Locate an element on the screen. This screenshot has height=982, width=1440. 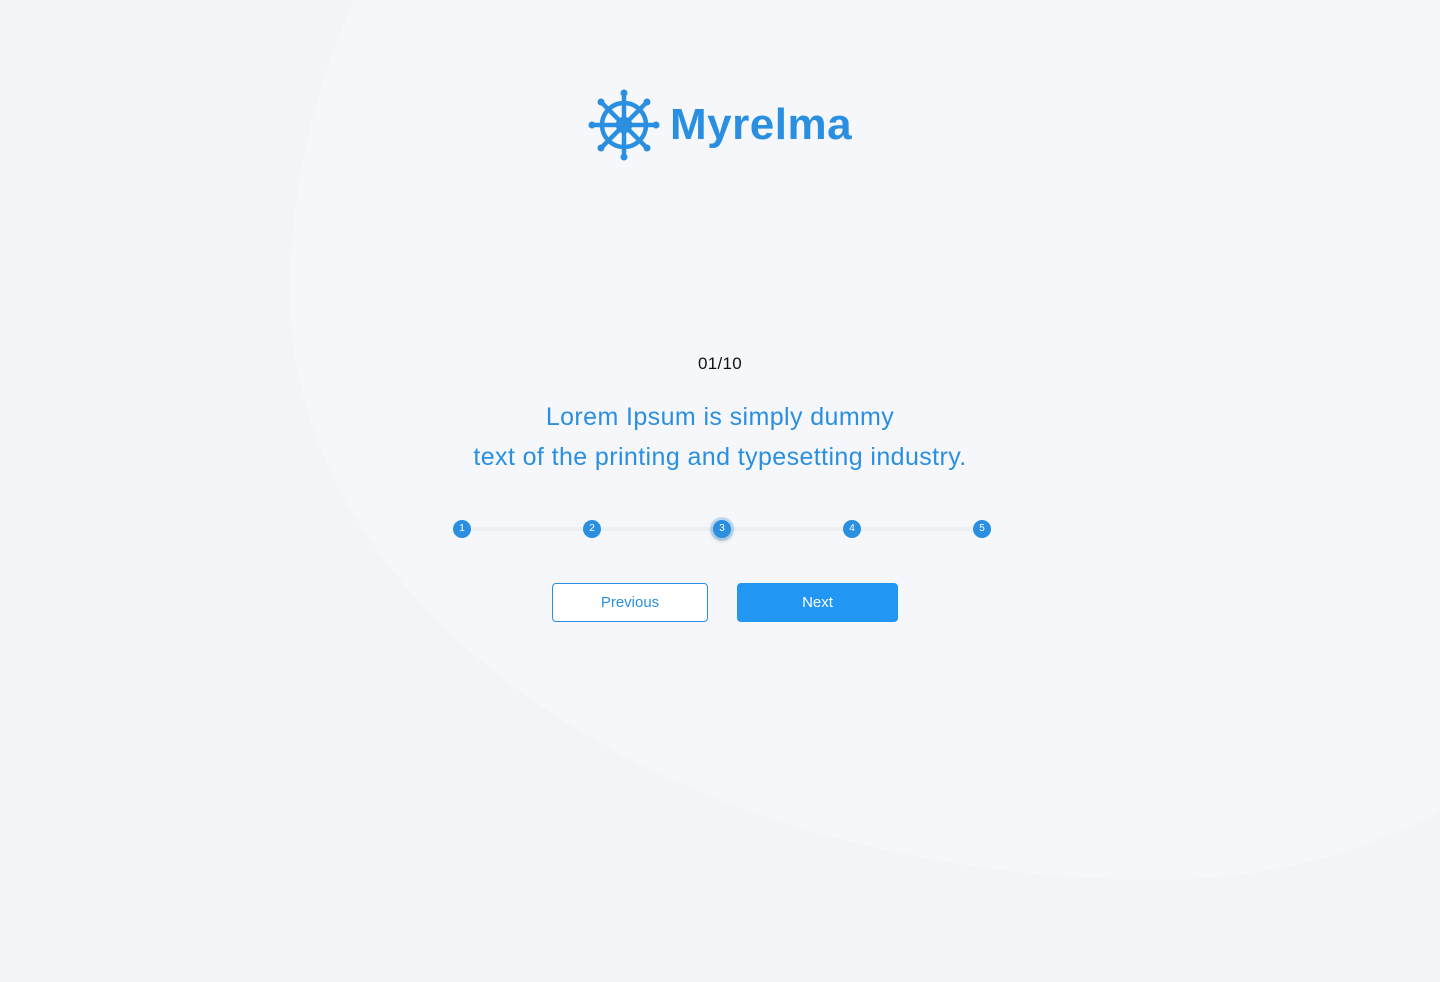
brand-logo: Myrelma is located at coordinates (720, 125).